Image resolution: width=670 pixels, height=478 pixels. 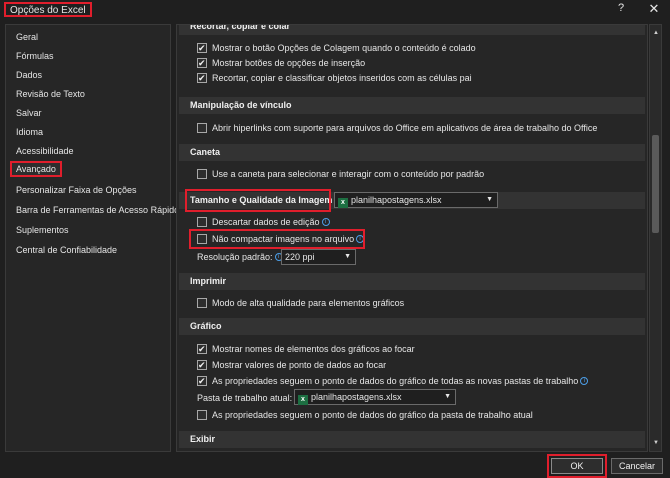 What do you see at coordinates (656, 33) in the screenshot?
I see `scroll-up-icon: ▲` at bounding box center [656, 33].